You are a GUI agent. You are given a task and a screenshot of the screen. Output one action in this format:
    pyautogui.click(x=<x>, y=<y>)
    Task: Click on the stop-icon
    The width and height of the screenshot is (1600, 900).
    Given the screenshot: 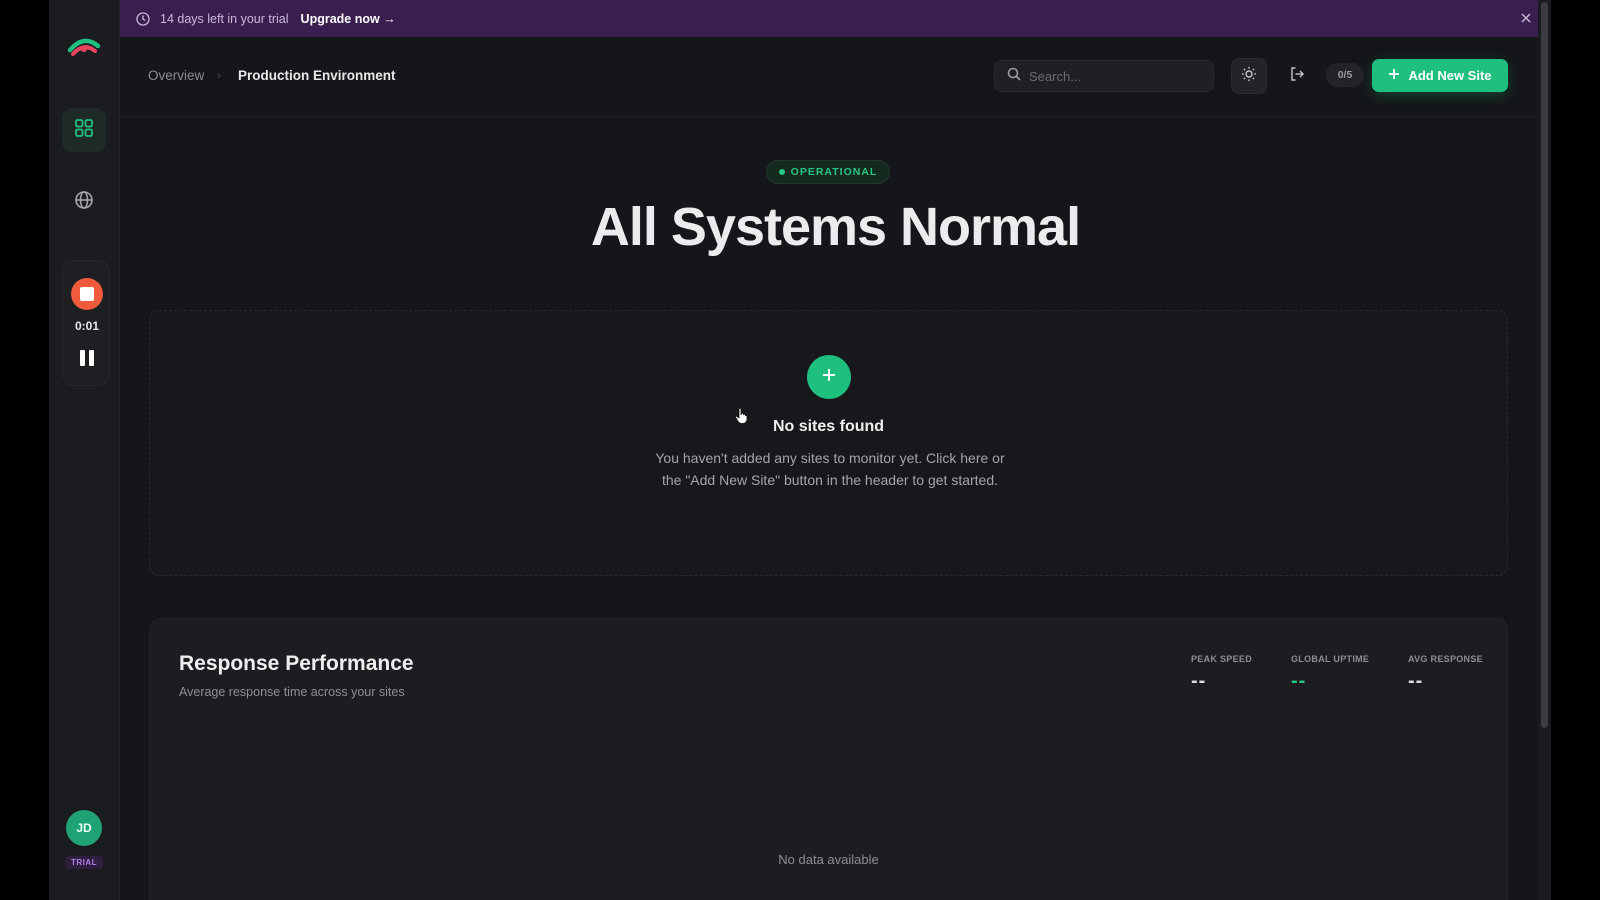 What is the action you would take?
    pyautogui.click(x=87, y=294)
    